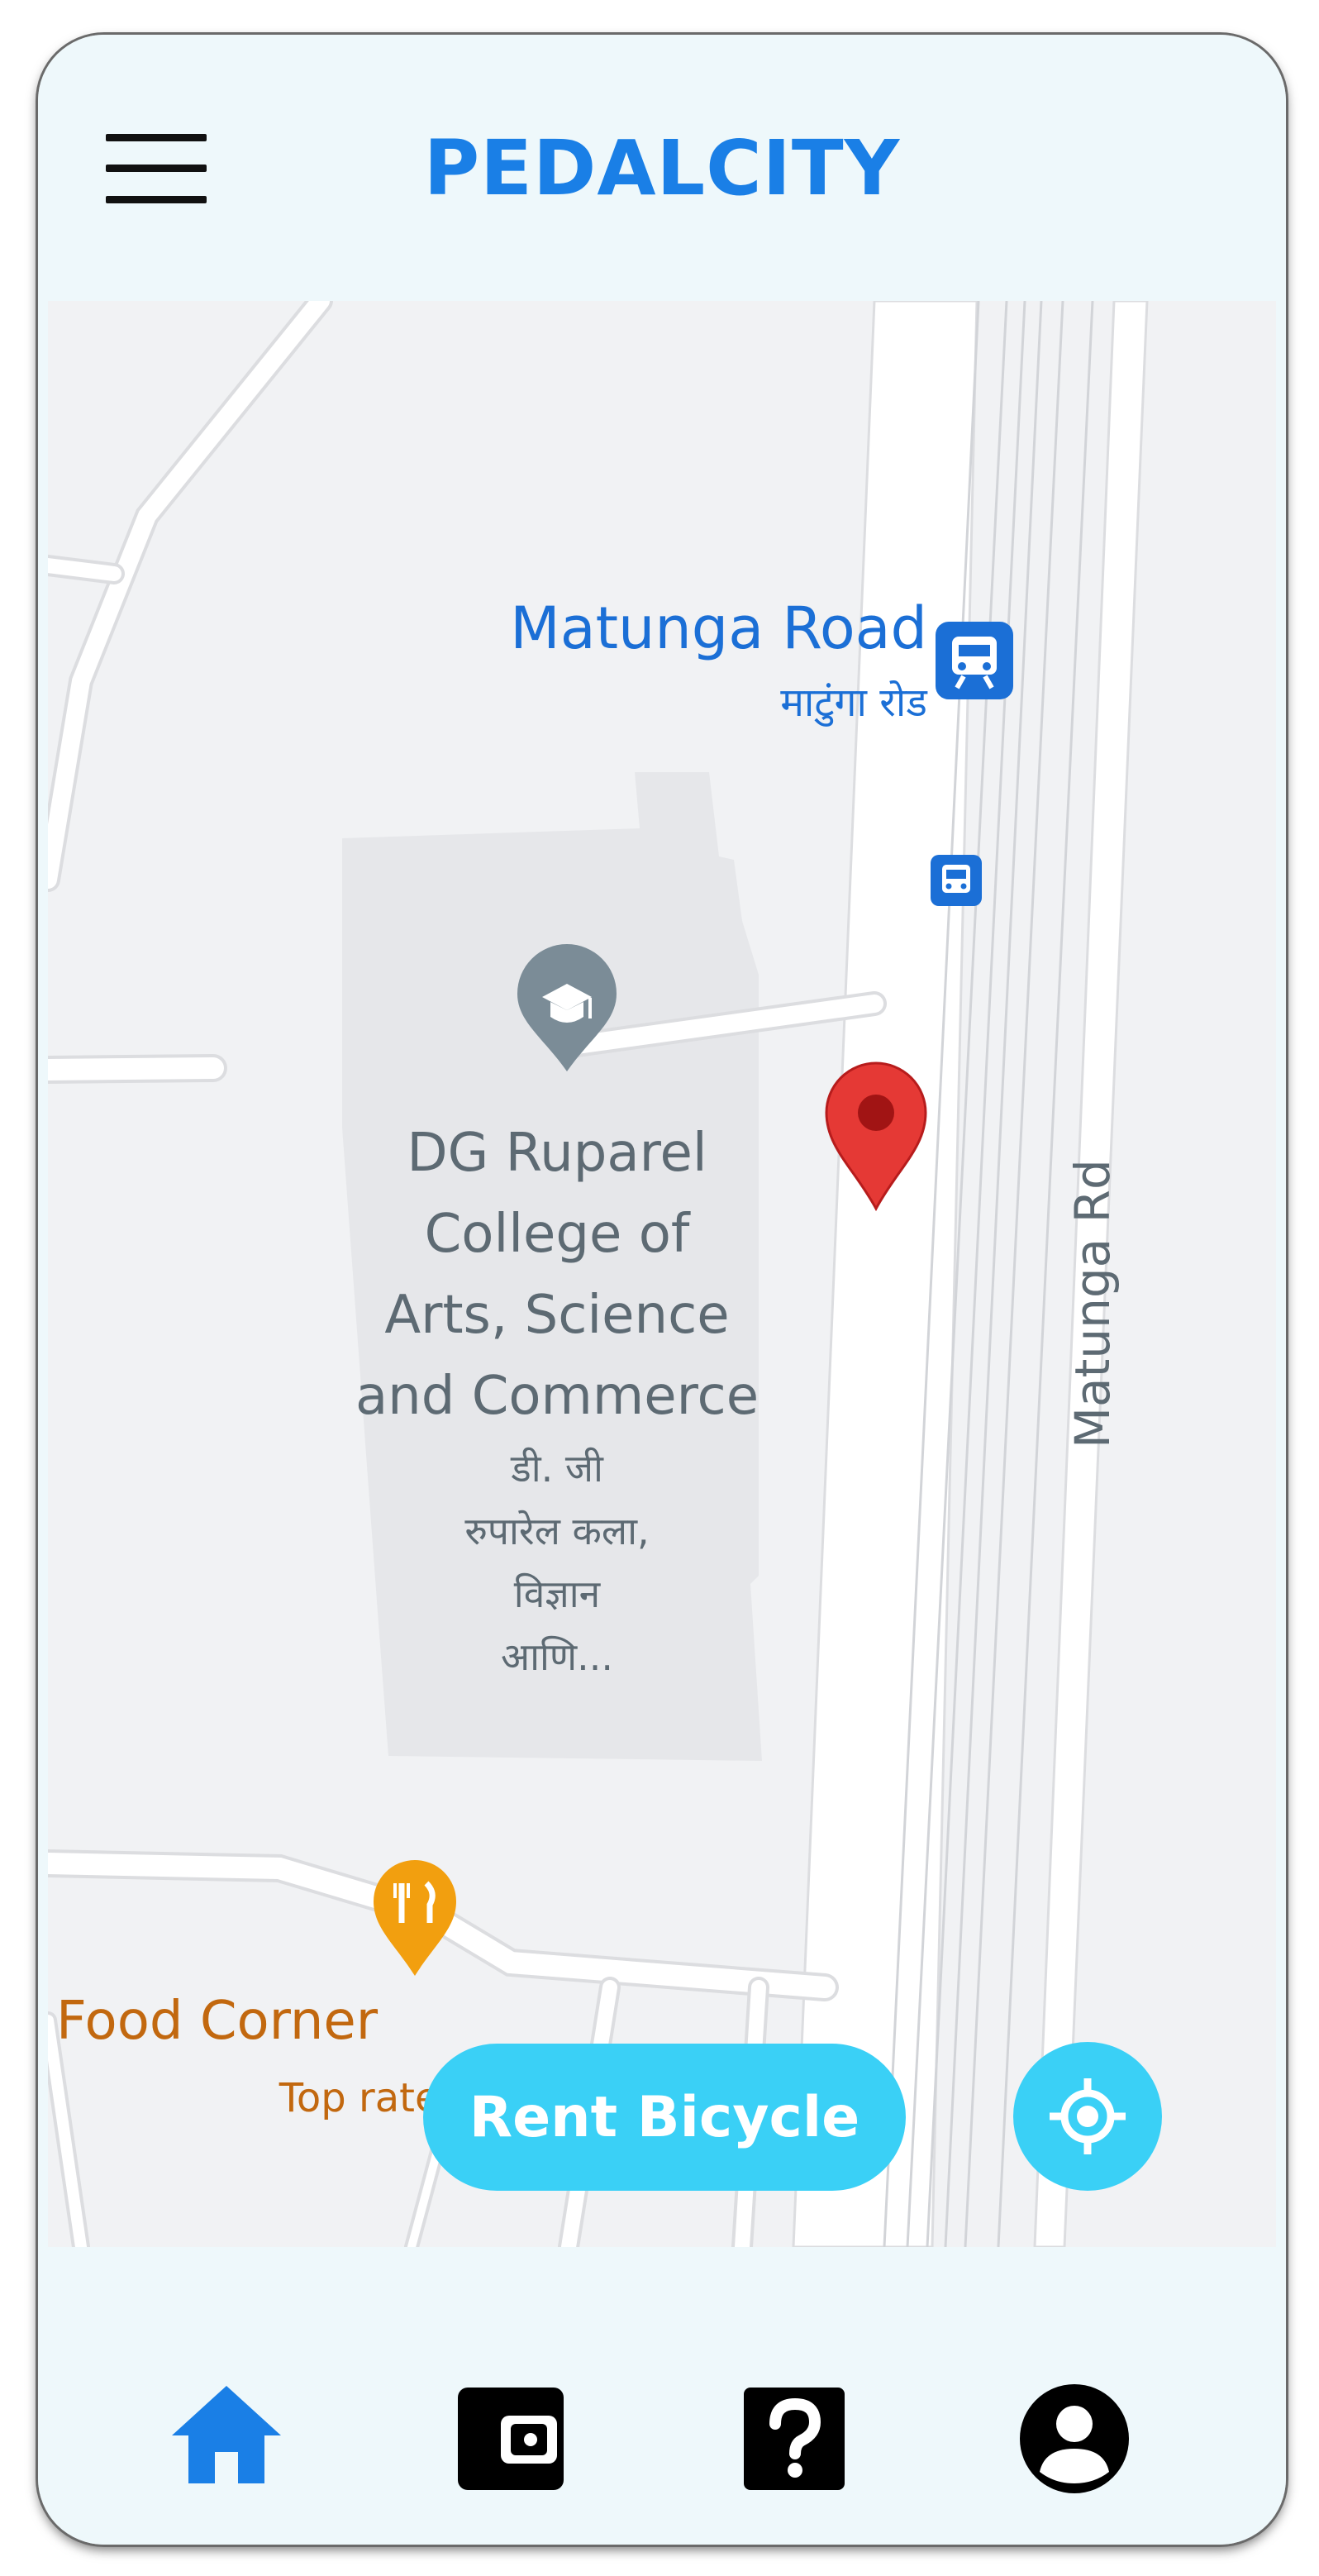  Describe the element at coordinates (854, 703) in the screenshot. I see `station-name-local-label: माटुंगा रोड` at that location.